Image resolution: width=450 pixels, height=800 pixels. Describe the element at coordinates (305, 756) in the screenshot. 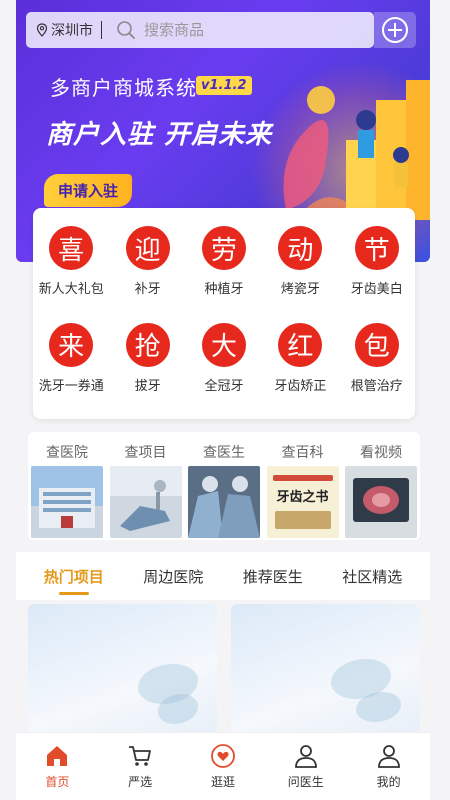

I see `user-icon` at that location.